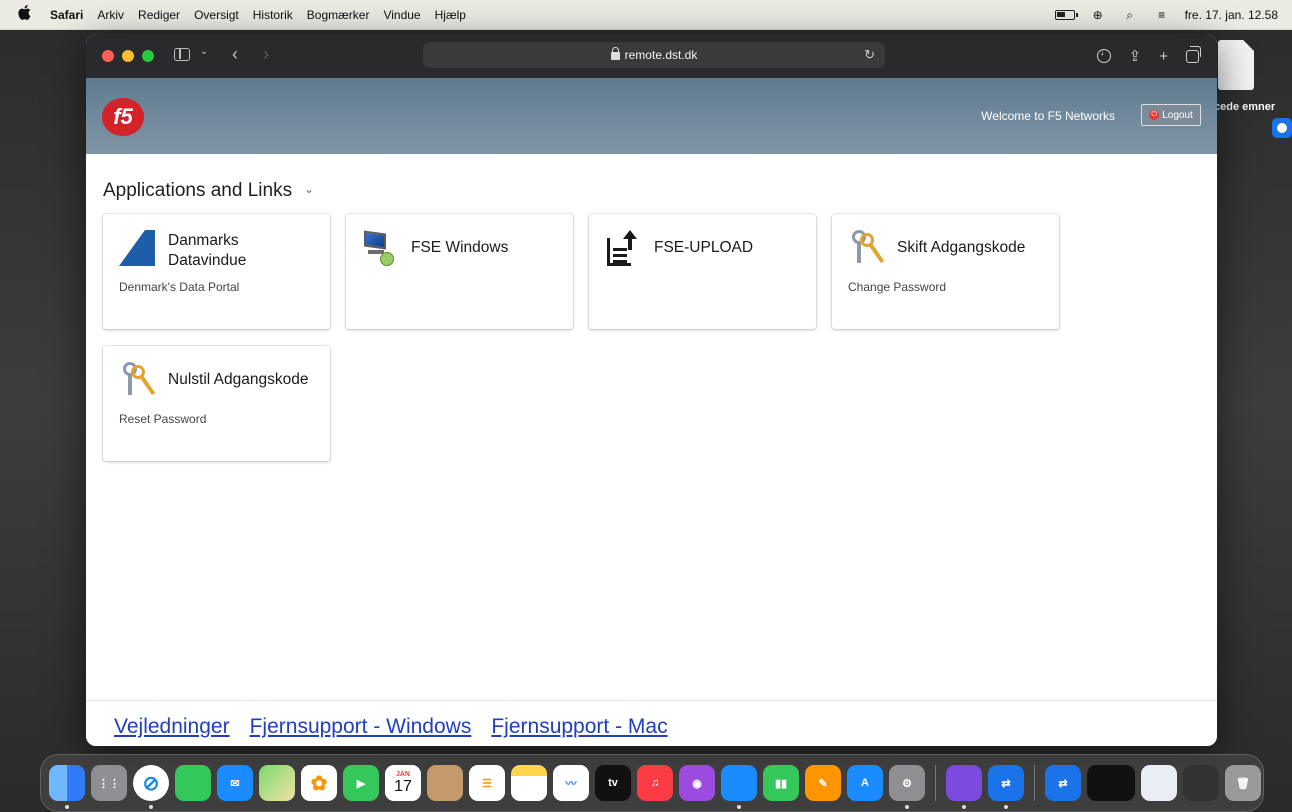 Image resolution: width=1292 pixels, height=812 pixels. I want to click on section-title: Applications and Links, so click(197, 191).